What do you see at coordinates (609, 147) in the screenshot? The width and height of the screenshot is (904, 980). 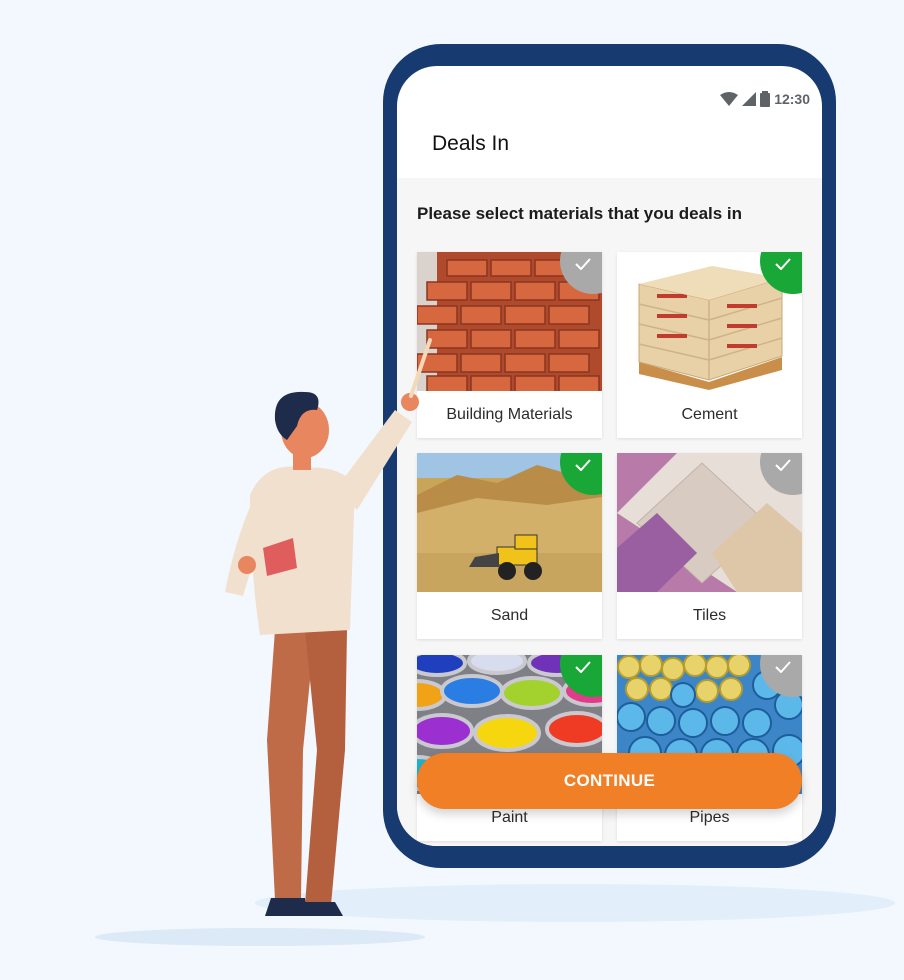 I see `app-bar: Deals In` at bounding box center [609, 147].